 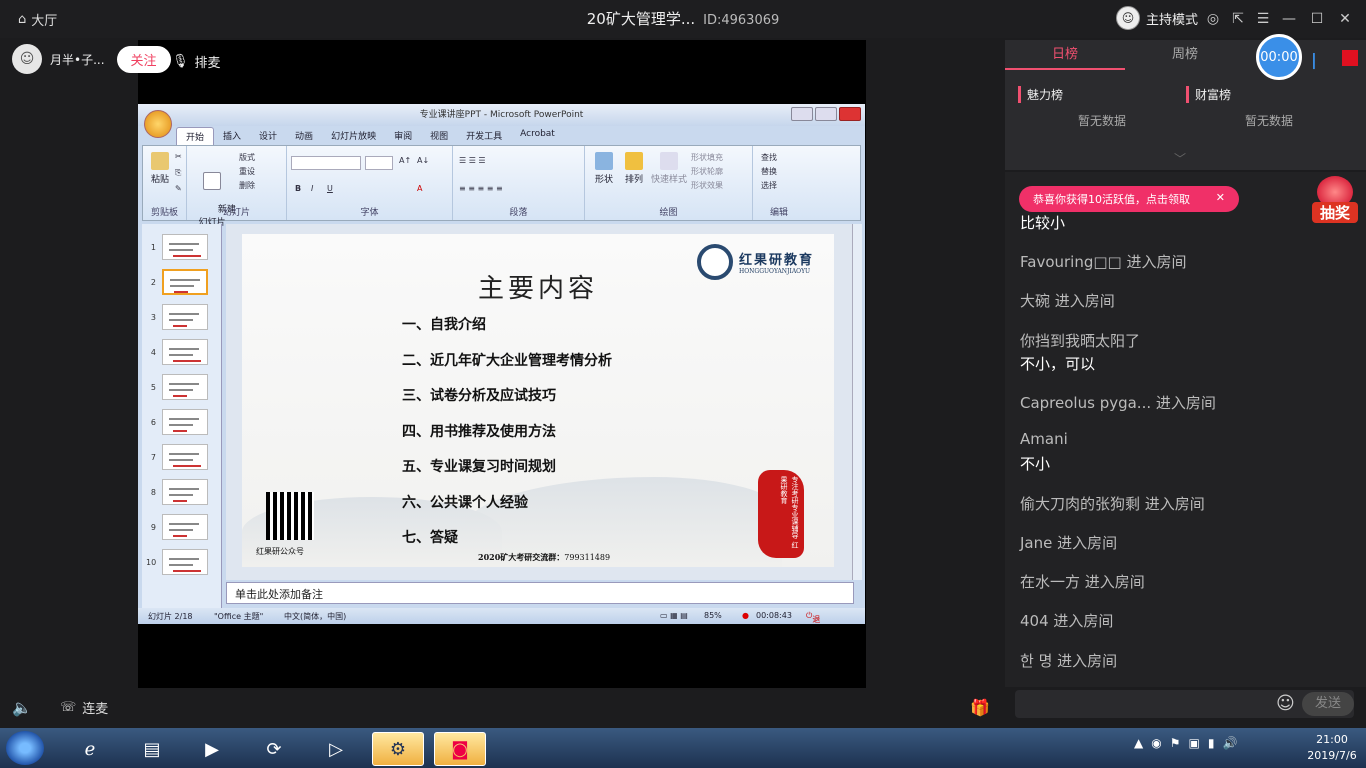 I want to click on start-button, so click(x=25, y=748).